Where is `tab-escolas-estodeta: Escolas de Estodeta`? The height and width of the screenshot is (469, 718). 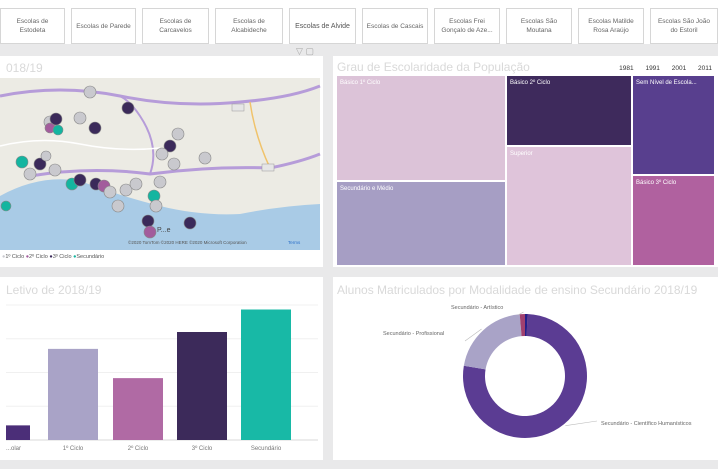 tab-escolas-estodeta: Escolas de Estodeta is located at coordinates (32, 26).